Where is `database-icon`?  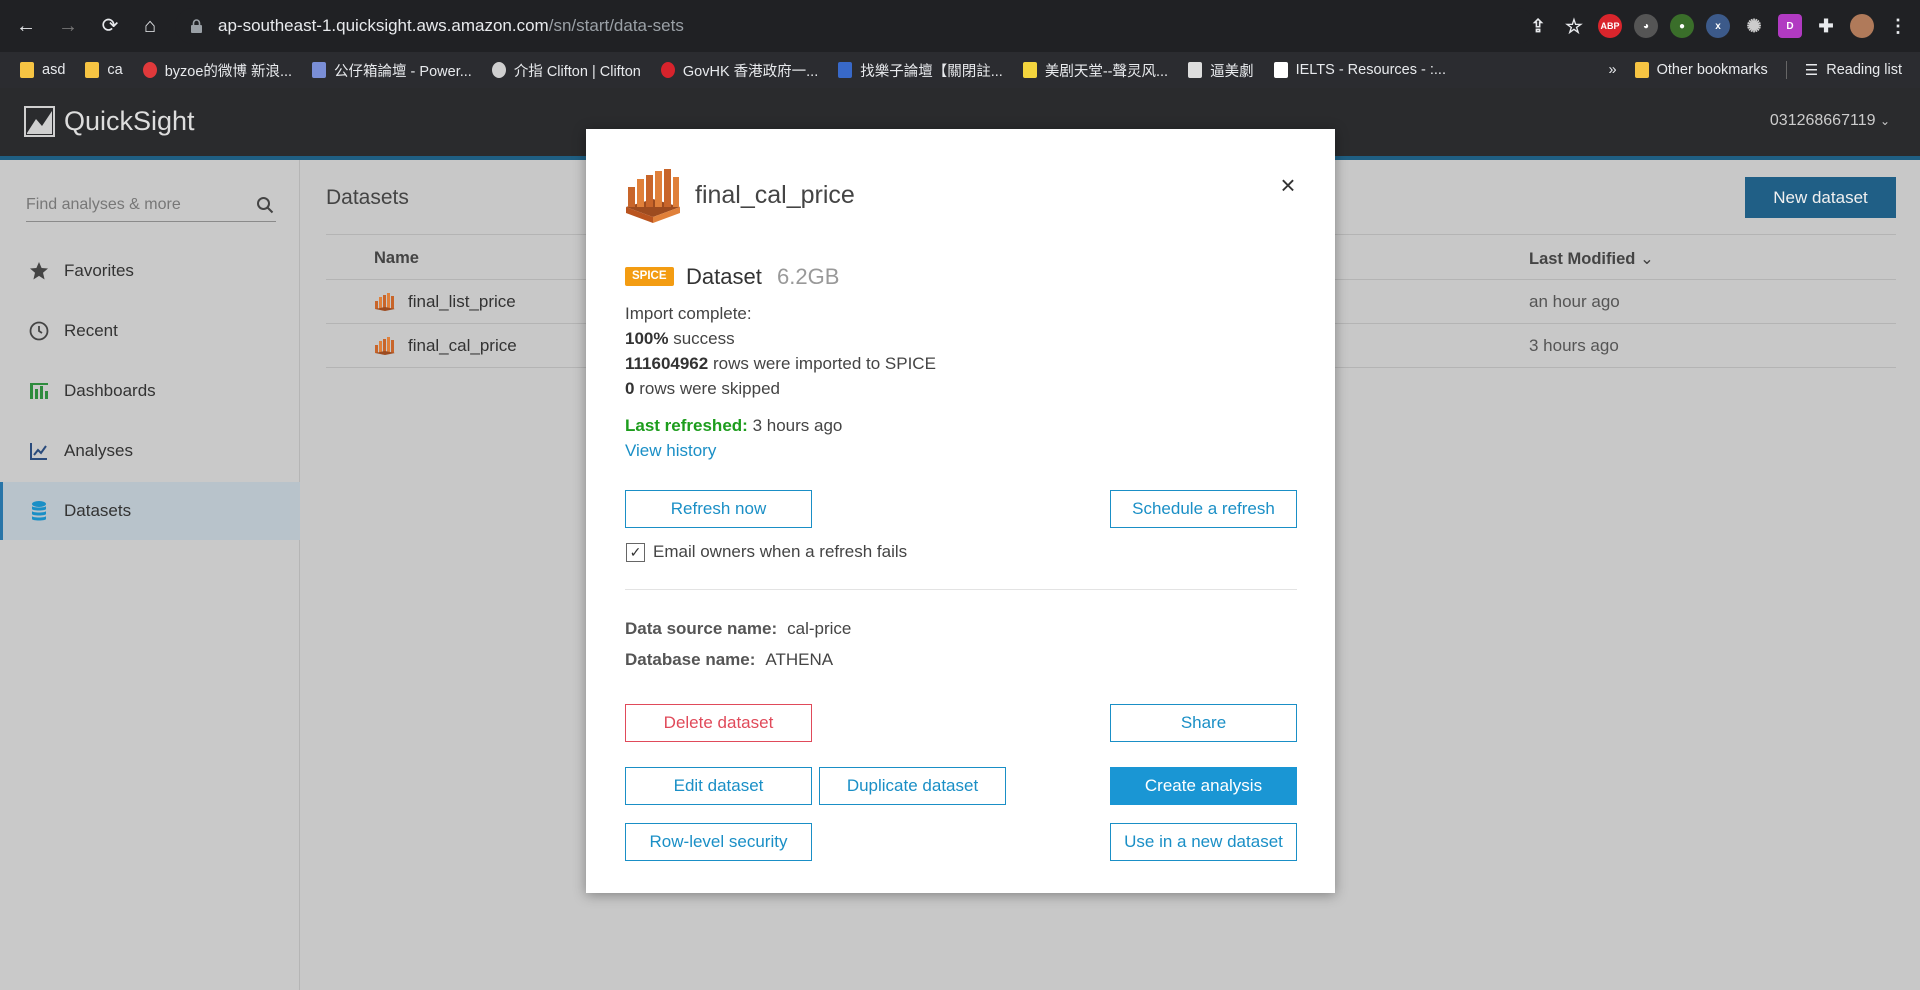
database-icon is located at coordinates (39, 511).